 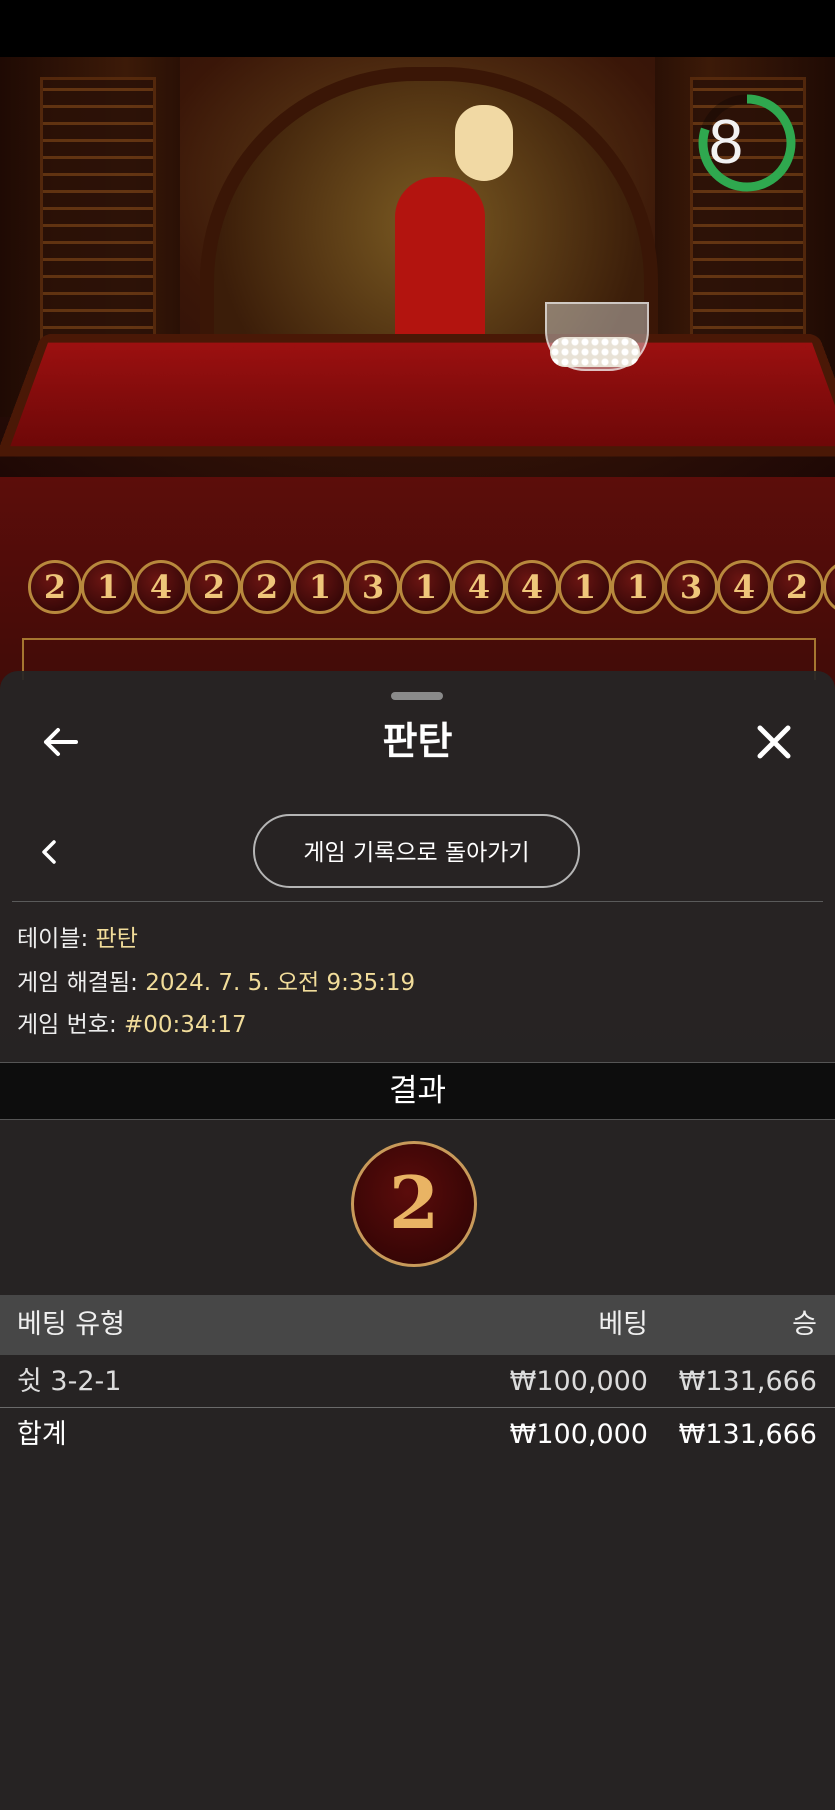 I want to click on chevron-left-icon, so click(x=49, y=852).